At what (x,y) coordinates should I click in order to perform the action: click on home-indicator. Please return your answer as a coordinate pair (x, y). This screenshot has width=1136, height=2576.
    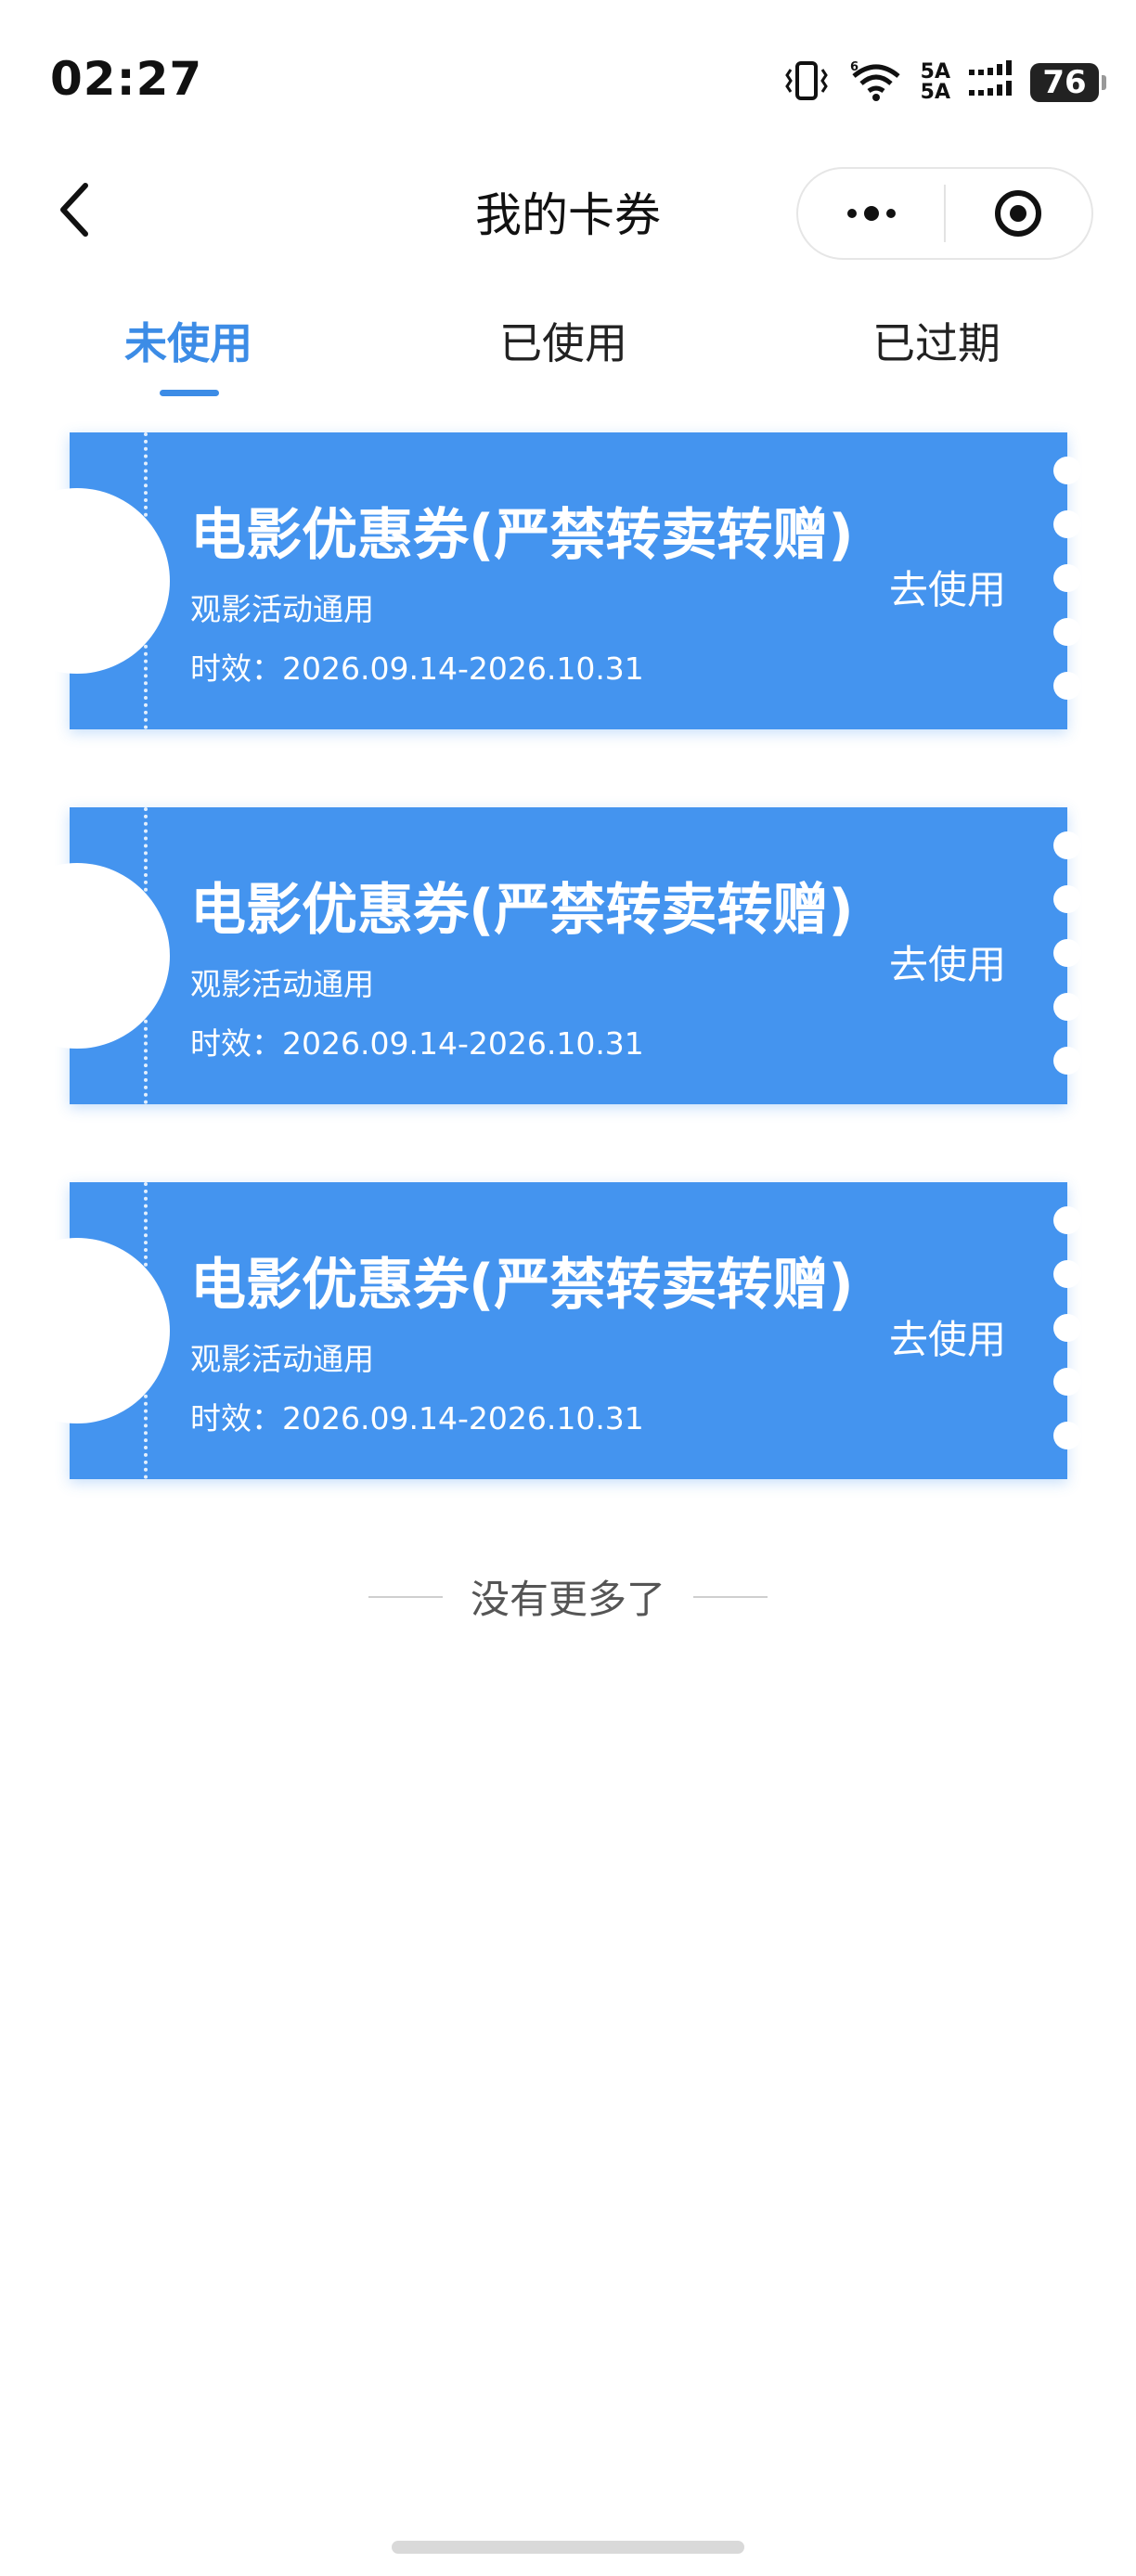
    Looking at the image, I should click on (568, 2547).